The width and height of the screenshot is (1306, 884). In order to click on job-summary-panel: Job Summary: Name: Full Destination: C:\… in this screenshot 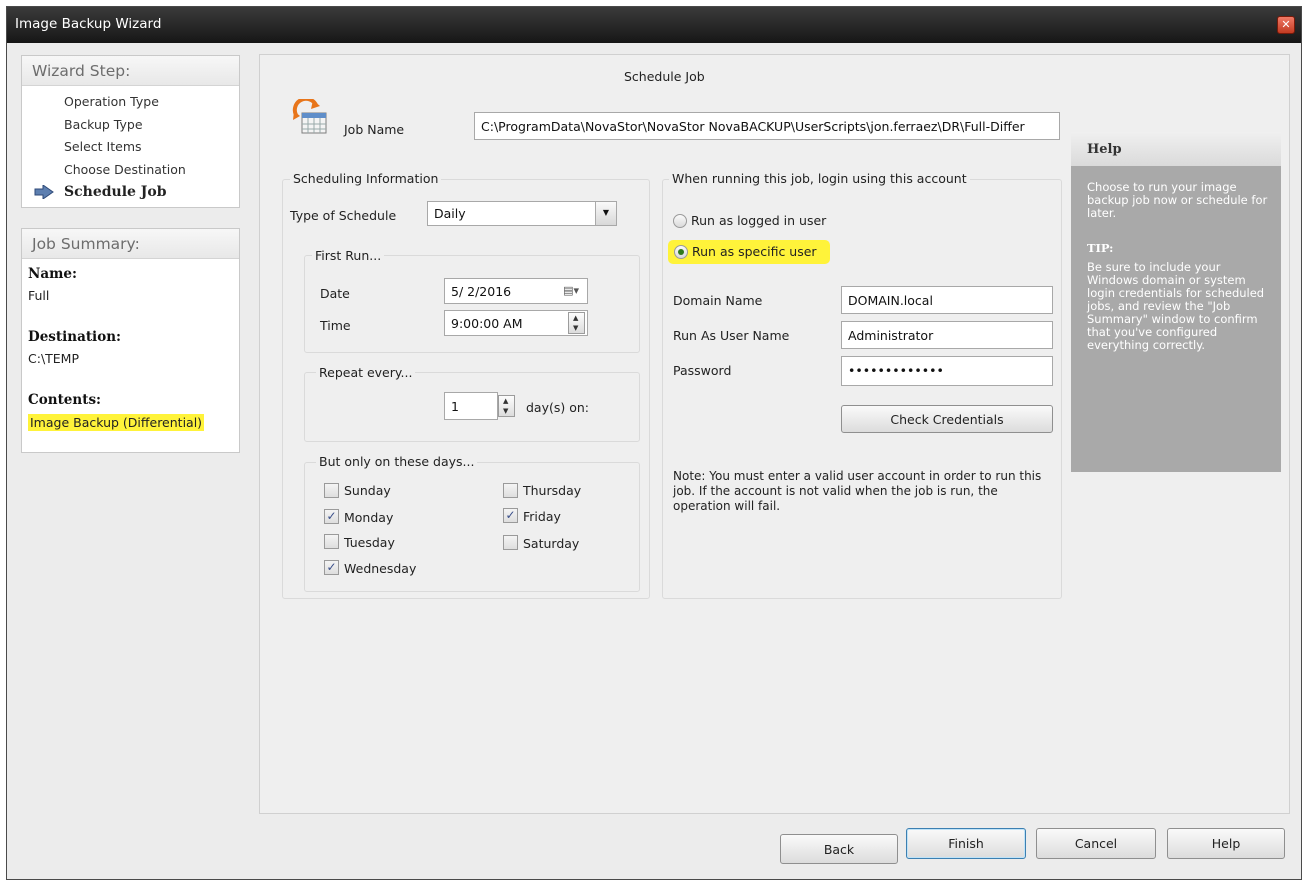, I will do `click(130, 340)`.